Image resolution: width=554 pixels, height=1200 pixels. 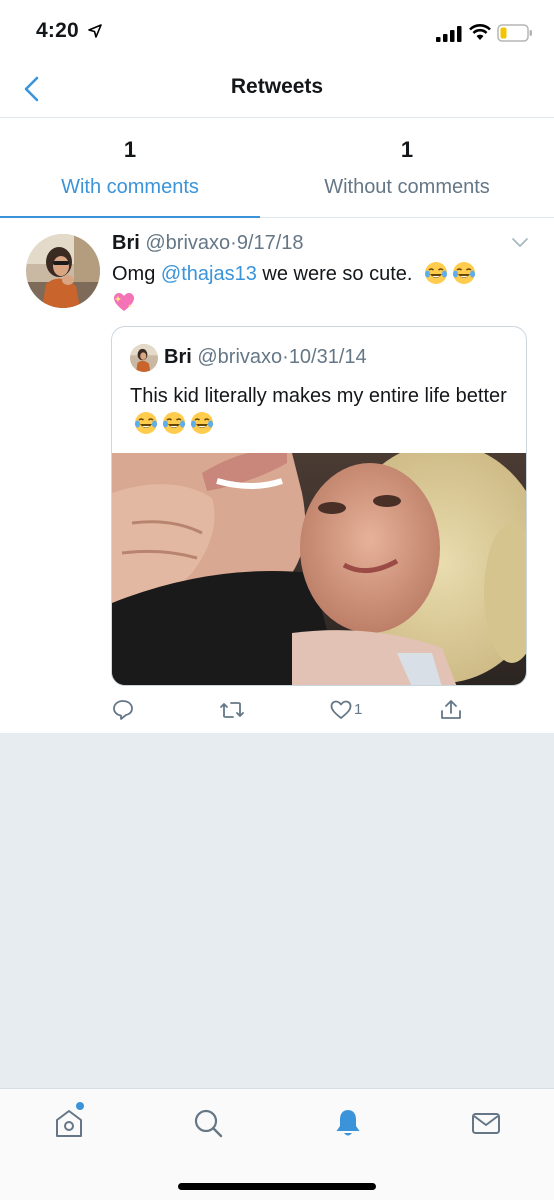 What do you see at coordinates (480, 32) in the screenshot?
I see `wifi-icon` at bounding box center [480, 32].